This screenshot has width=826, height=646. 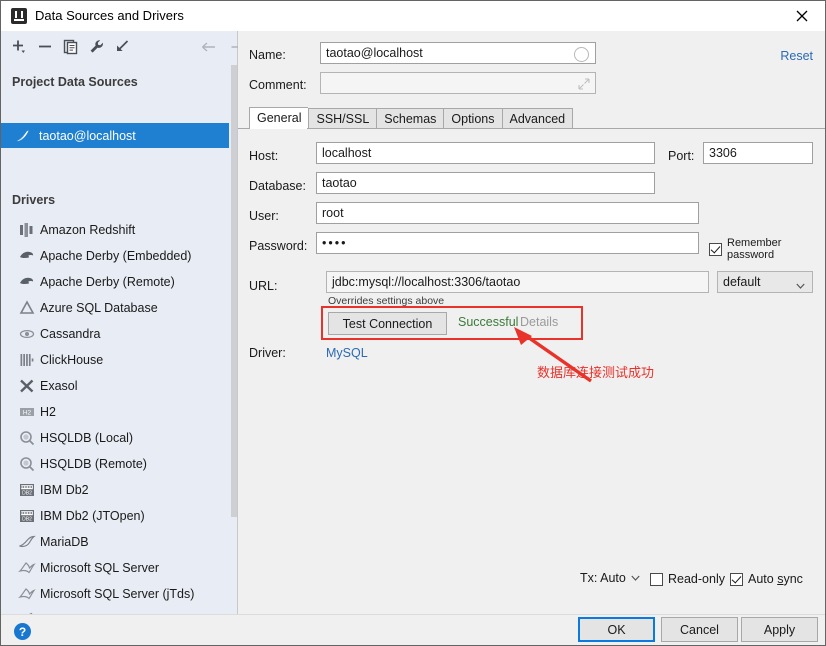 What do you see at coordinates (507, 213) in the screenshot?
I see `user-input: root` at bounding box center [507, 213].